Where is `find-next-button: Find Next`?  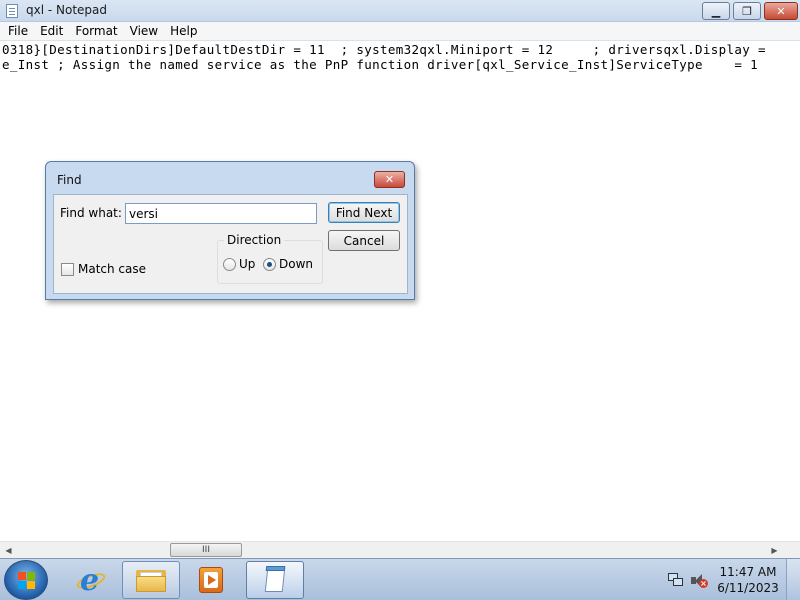 find-next-button: Find Next is located at coordinates (364, 212).